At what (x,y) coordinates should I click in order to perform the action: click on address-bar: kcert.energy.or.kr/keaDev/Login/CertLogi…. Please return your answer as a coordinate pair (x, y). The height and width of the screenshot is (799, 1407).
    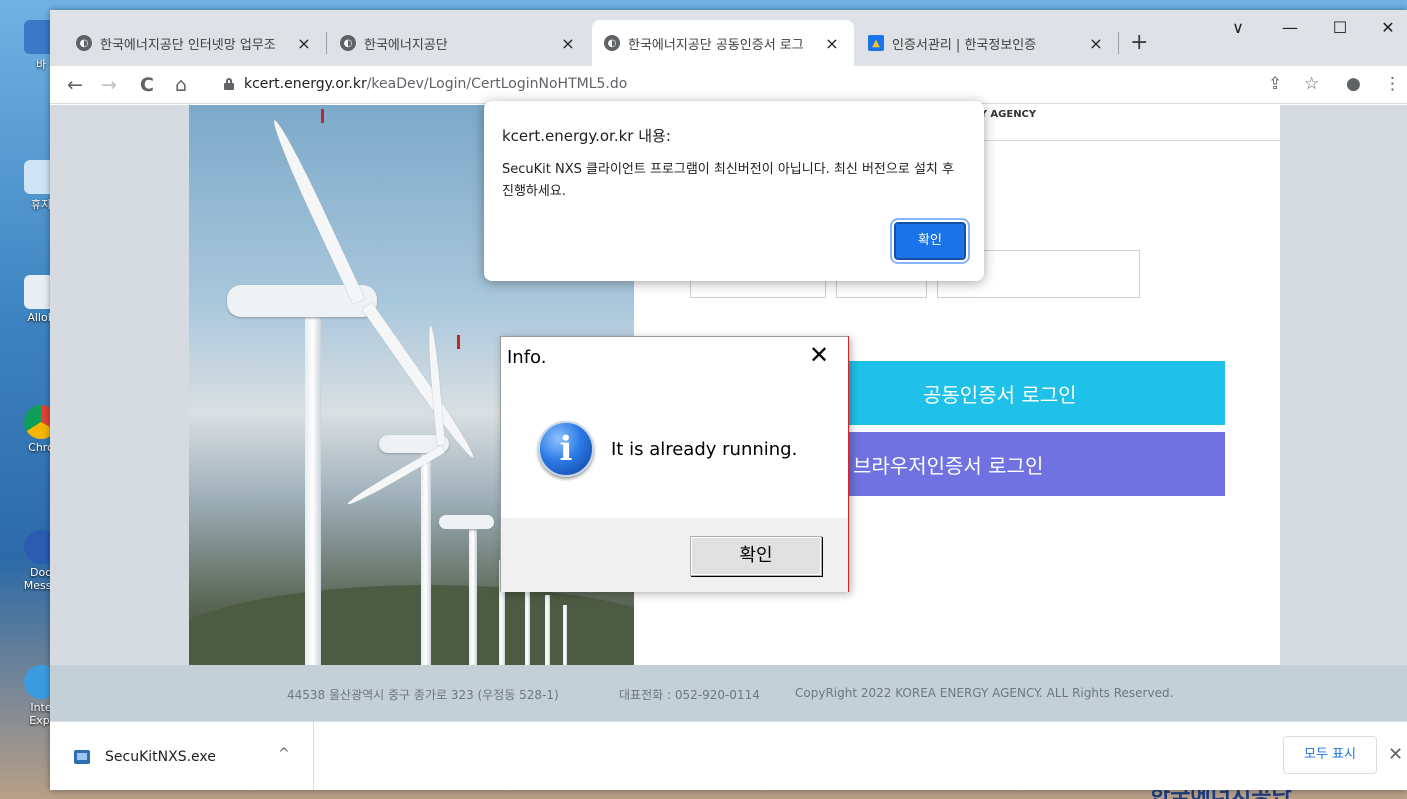
    Looking at the image, I should click on (756, 85).